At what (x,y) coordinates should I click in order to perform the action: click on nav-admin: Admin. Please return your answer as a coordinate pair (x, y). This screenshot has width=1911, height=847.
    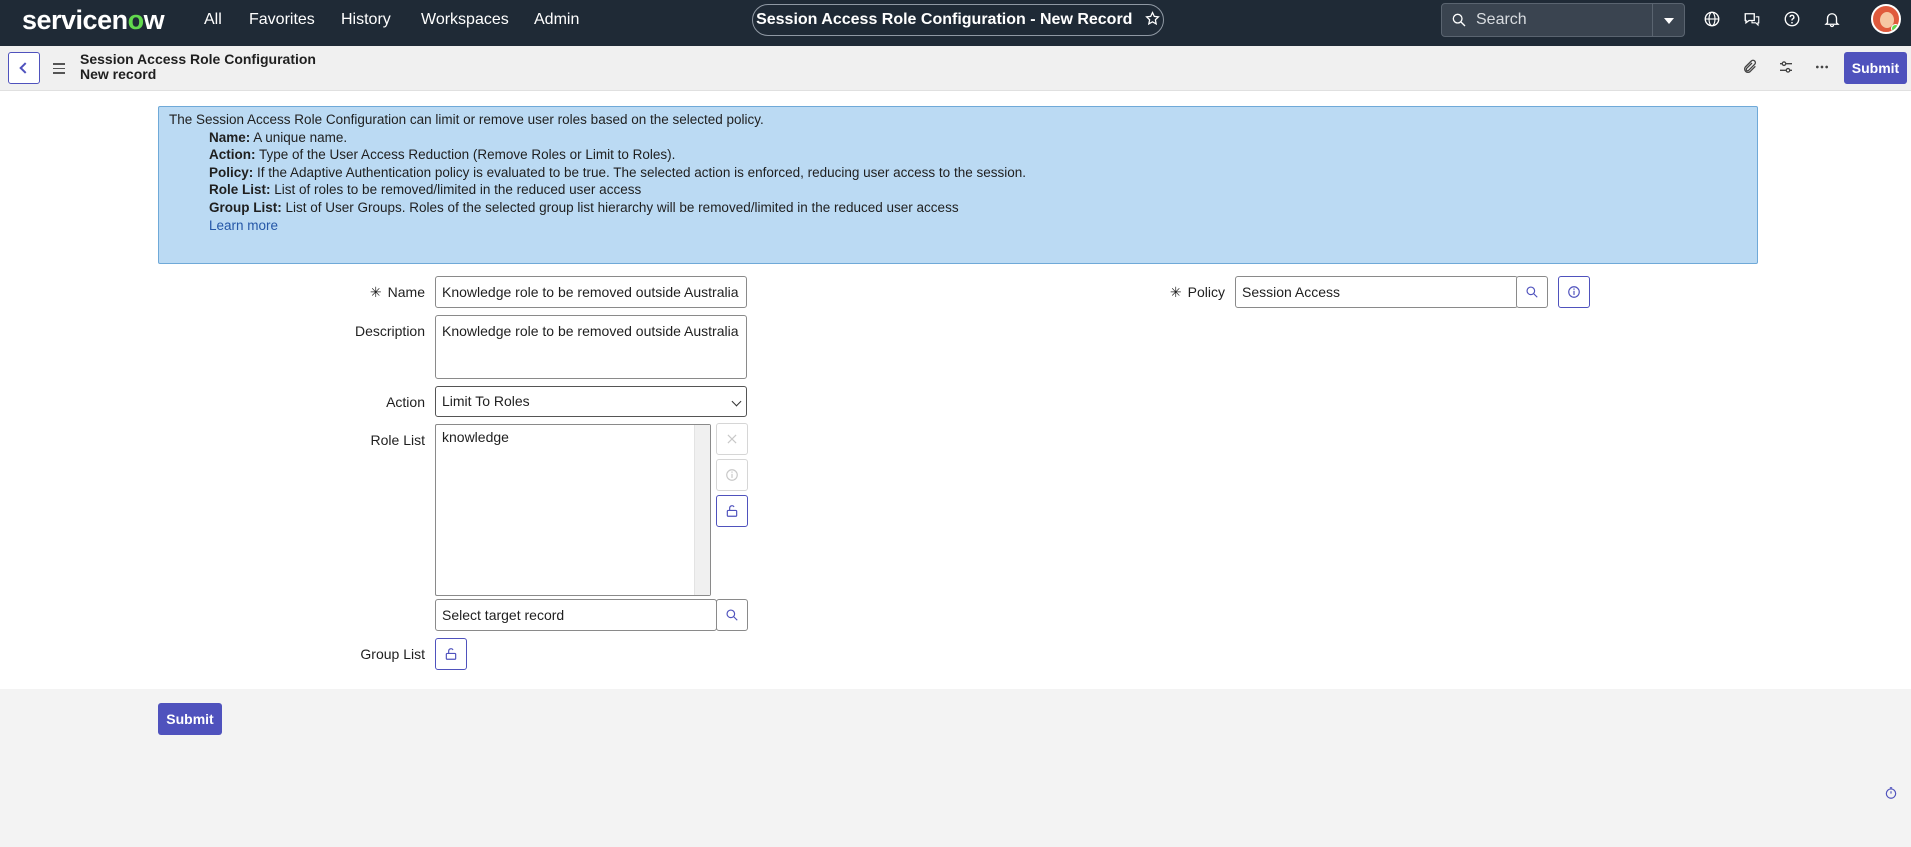
    Looking at the image, I should click on (556, 20).